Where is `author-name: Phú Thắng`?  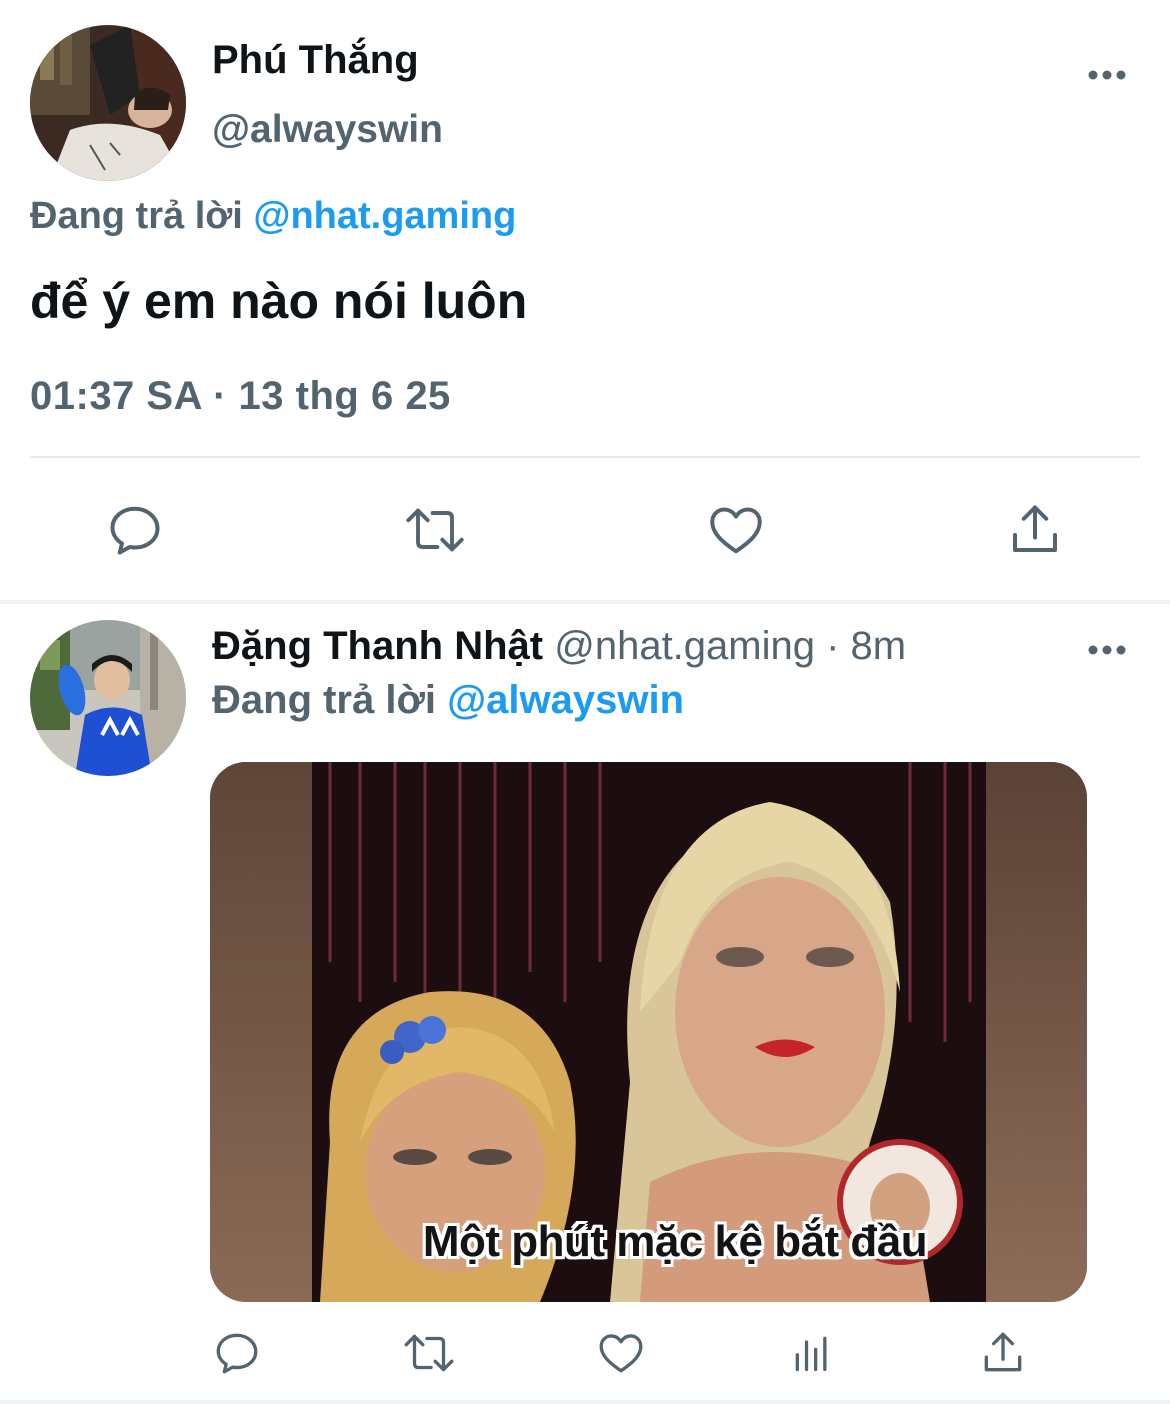
author-name: Phú Thắng is located at coordinates (315, 60).